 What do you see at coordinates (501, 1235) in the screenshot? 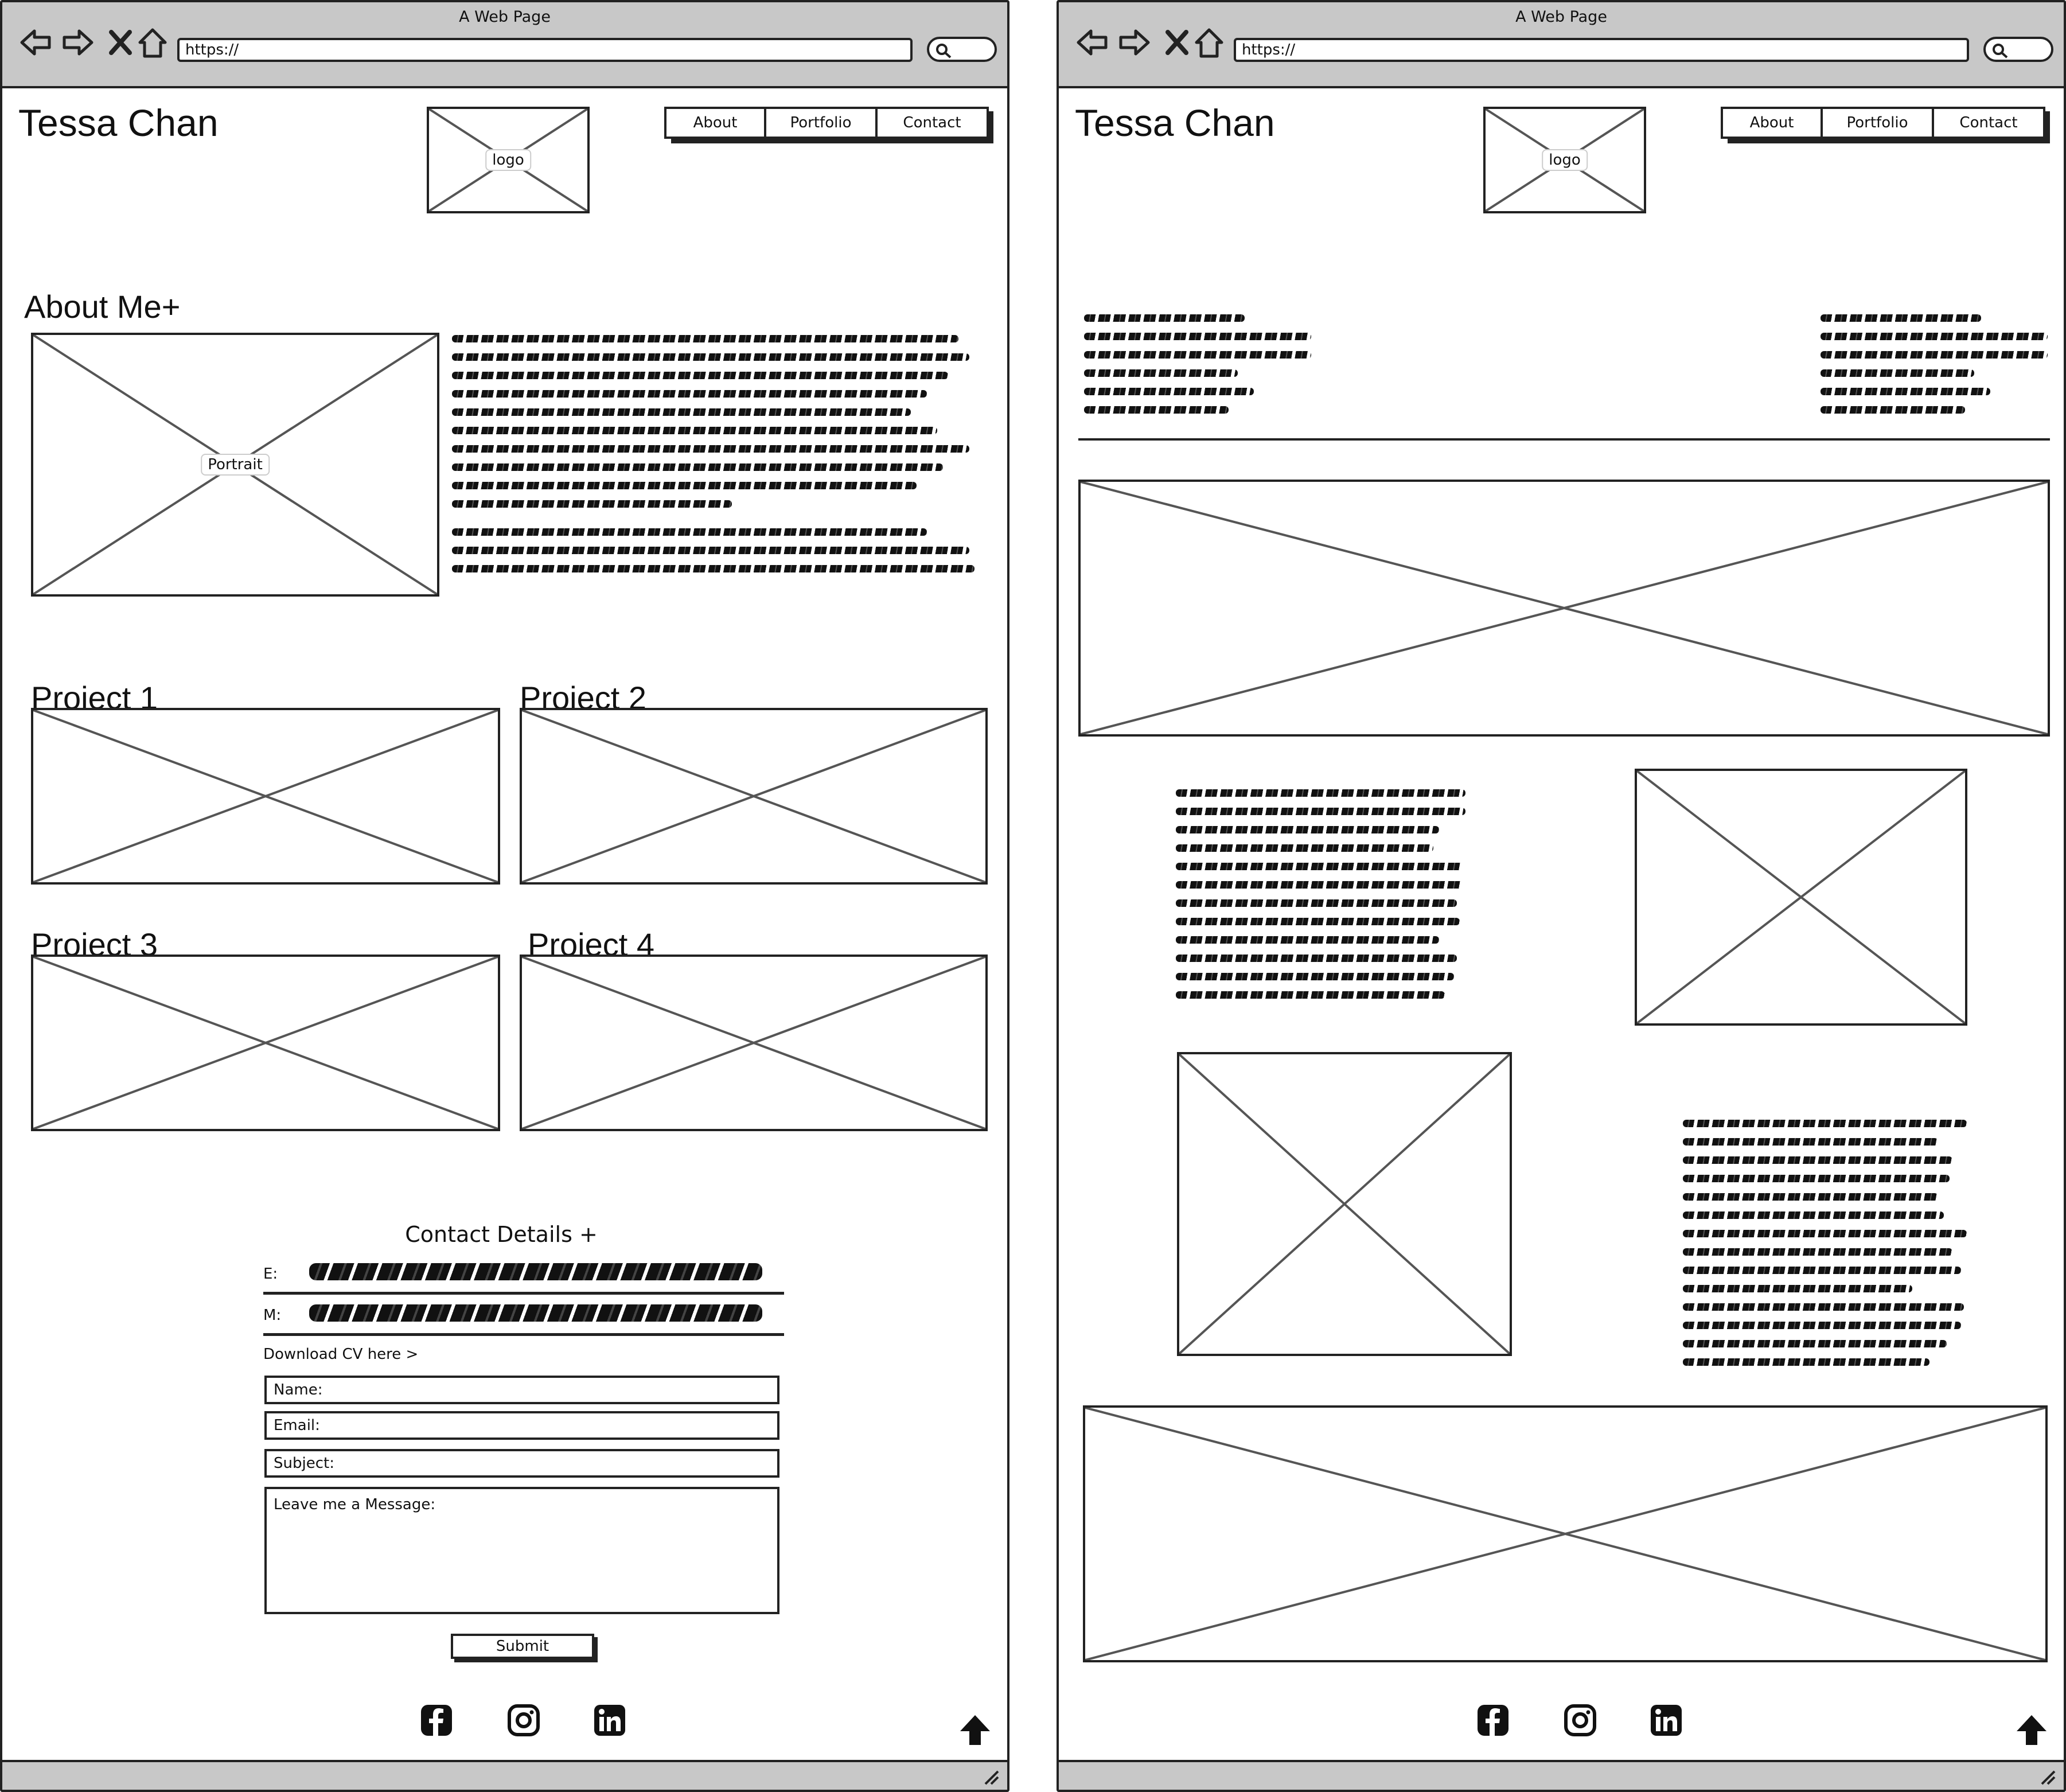
I see `contact-title: Contact Details +` at bounding box center [501, 1235].